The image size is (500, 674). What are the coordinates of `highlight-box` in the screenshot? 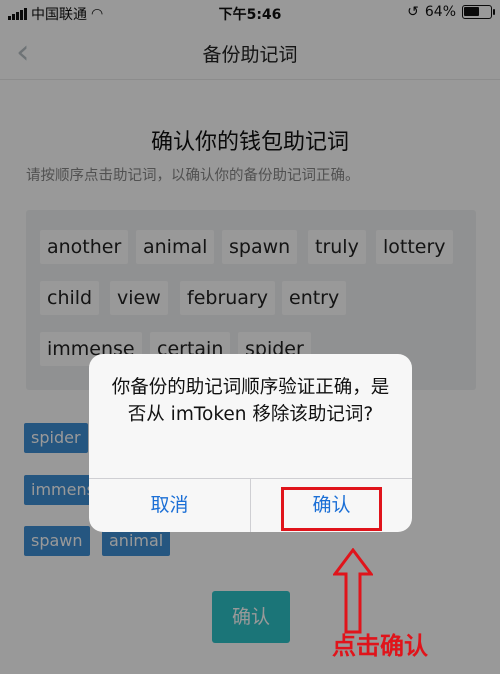 It's located at (331, 509).